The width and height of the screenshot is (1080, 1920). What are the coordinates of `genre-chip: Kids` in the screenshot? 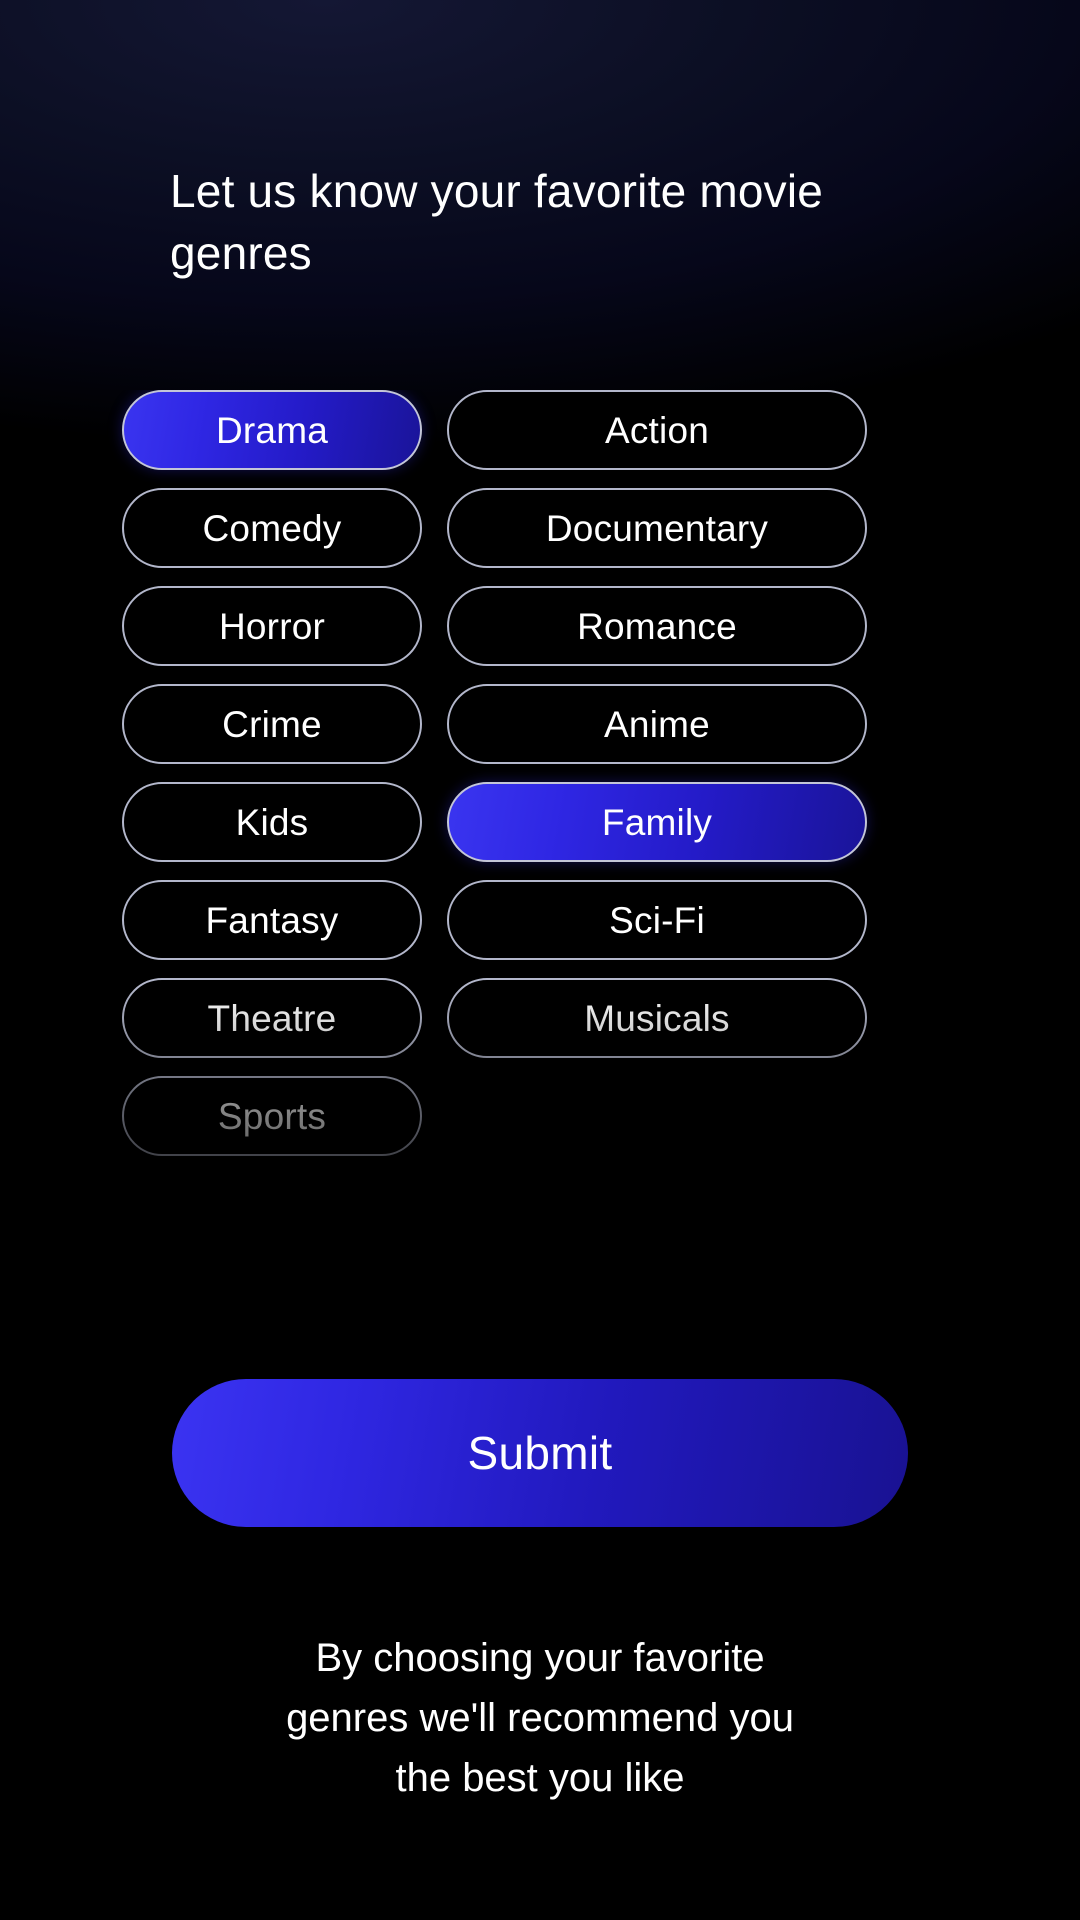 It's located at (272, 822).